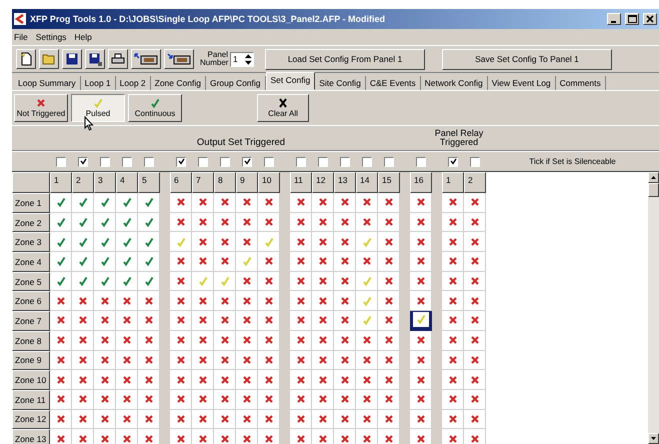 The height and width of the screenshot is (444, 659). What do you see at coordinates (393, 83) in the screenshot?
I see `tab: C&E Events` at bounding box center [393, 83].